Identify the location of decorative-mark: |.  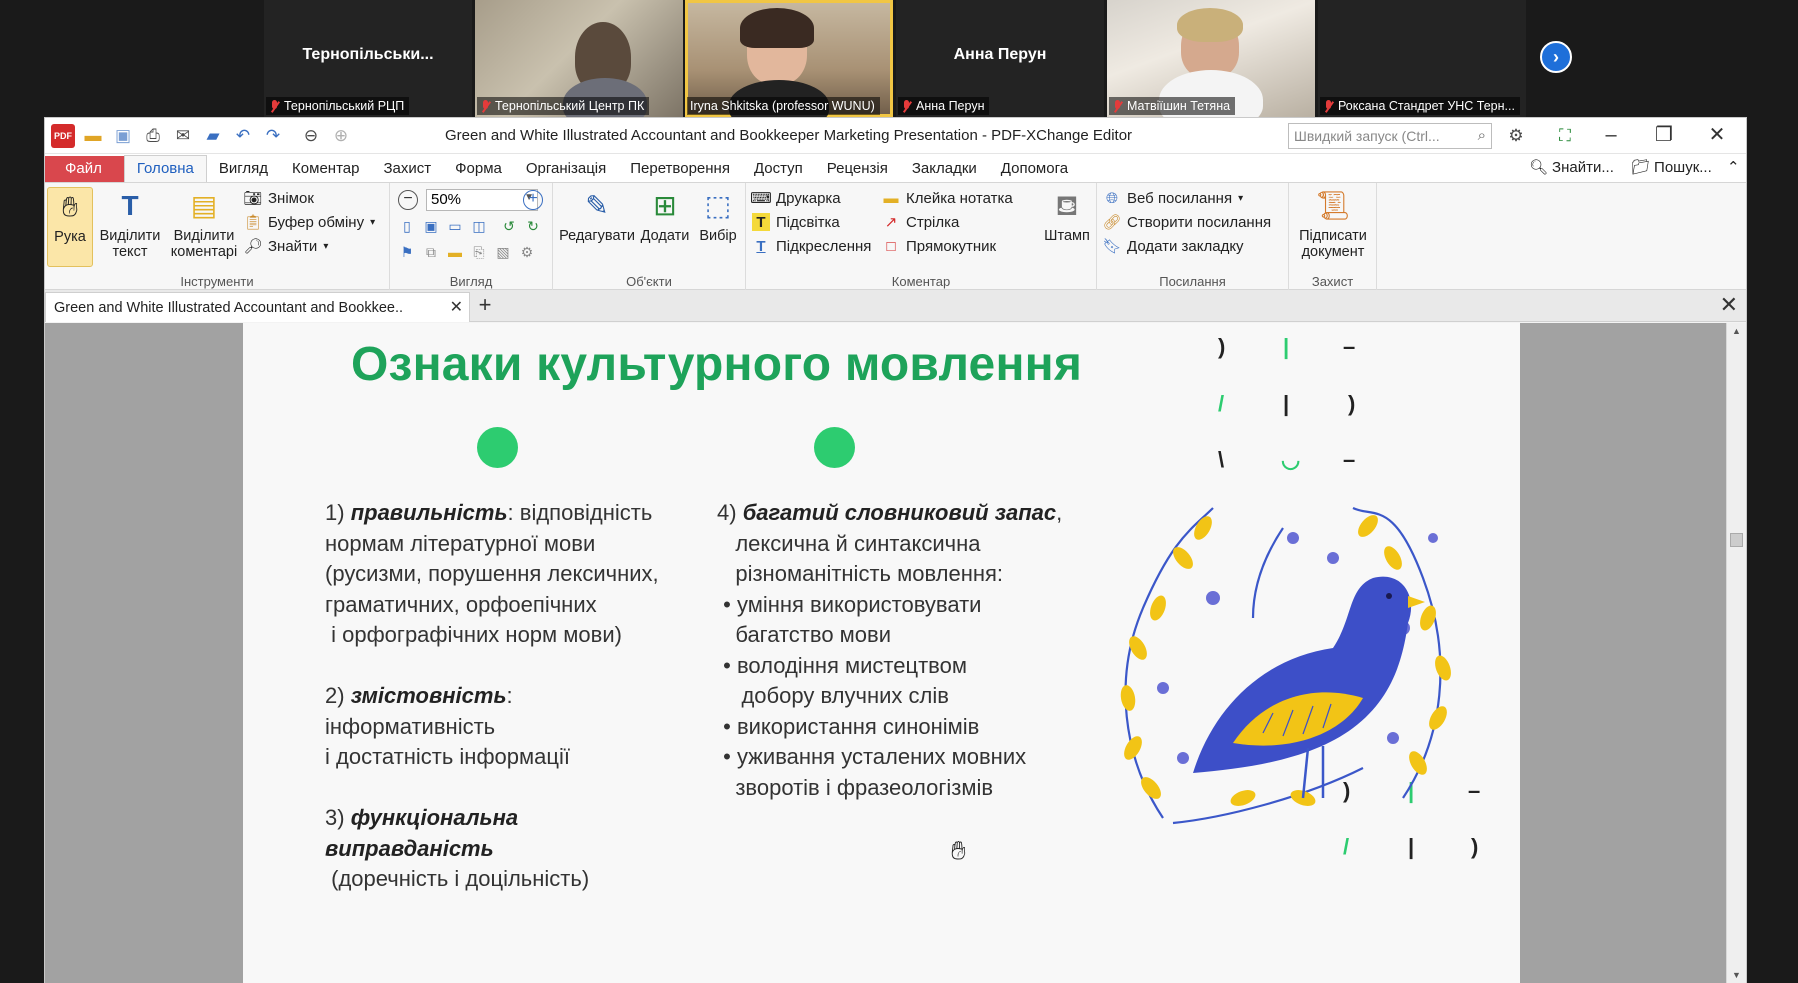
(1286, 346).